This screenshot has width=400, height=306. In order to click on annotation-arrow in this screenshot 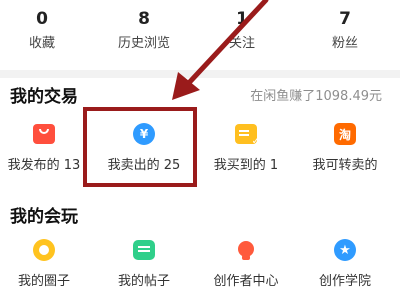, I will do `click(220, 50)`.